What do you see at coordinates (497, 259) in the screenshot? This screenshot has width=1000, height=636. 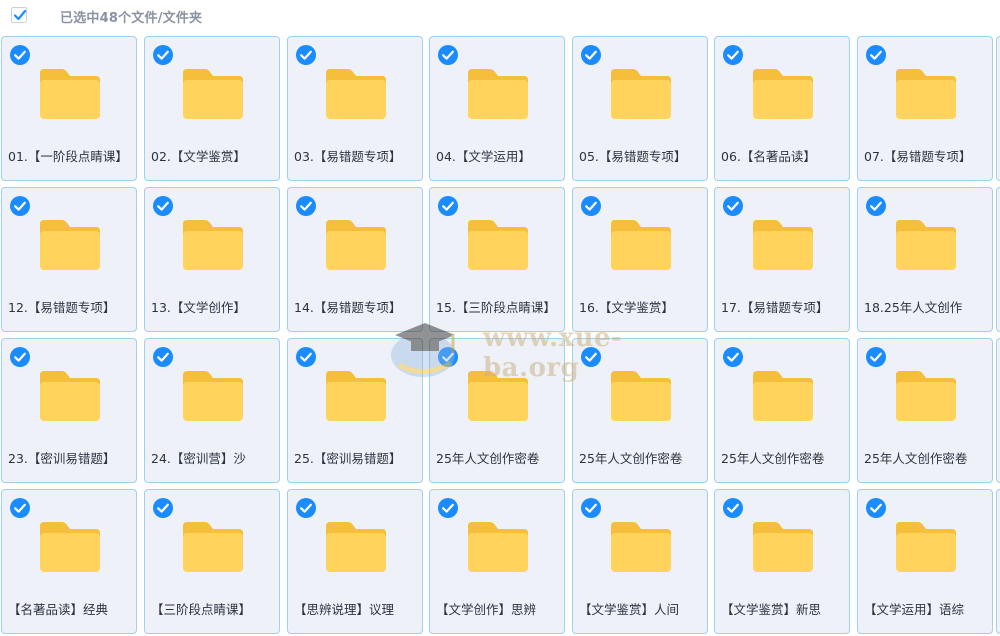 I see `folder-tile: 15.【三阶段点睛课】` at bounding box center [497, 259].